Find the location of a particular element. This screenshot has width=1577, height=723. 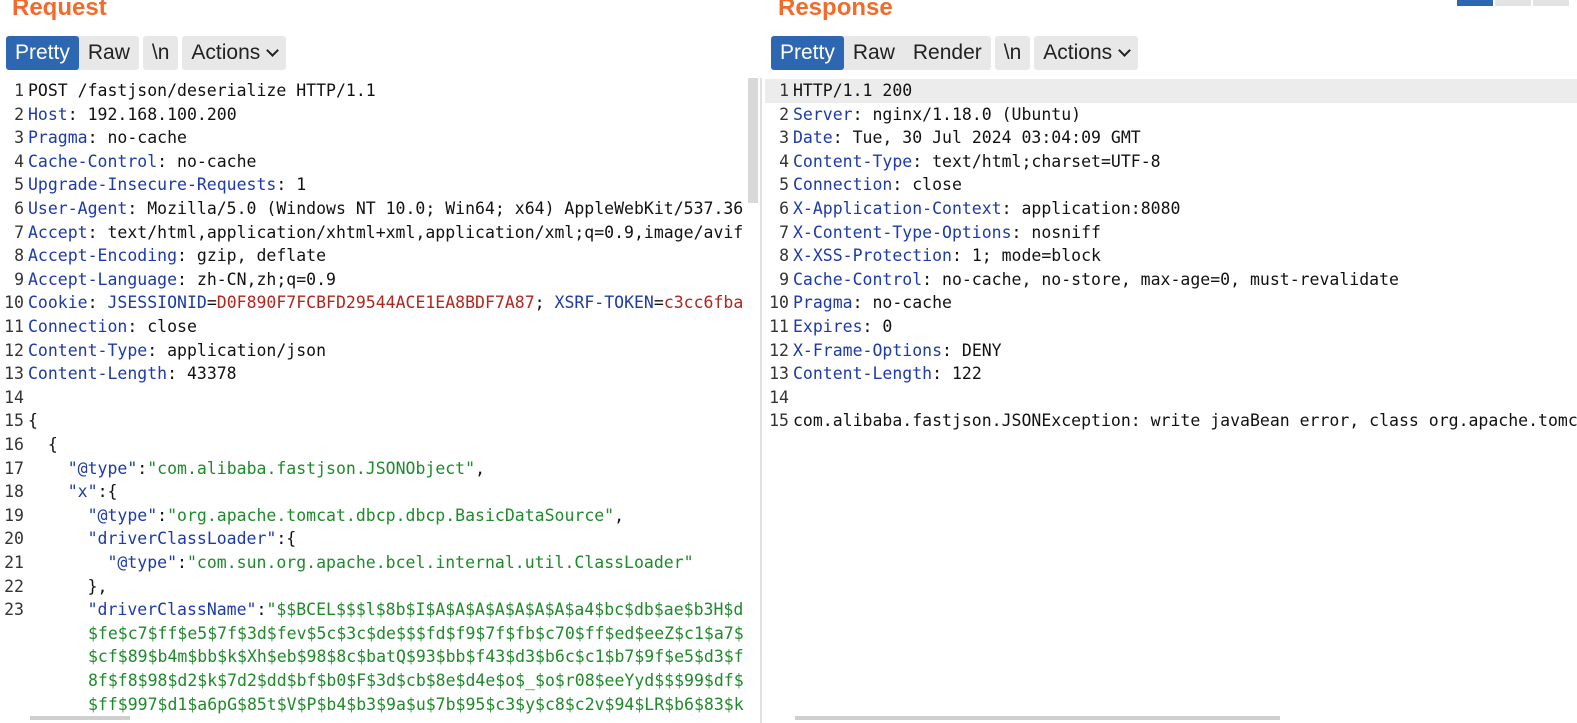

editor-line: 11 Expires: 0 is located at coordinates (1171, 327).